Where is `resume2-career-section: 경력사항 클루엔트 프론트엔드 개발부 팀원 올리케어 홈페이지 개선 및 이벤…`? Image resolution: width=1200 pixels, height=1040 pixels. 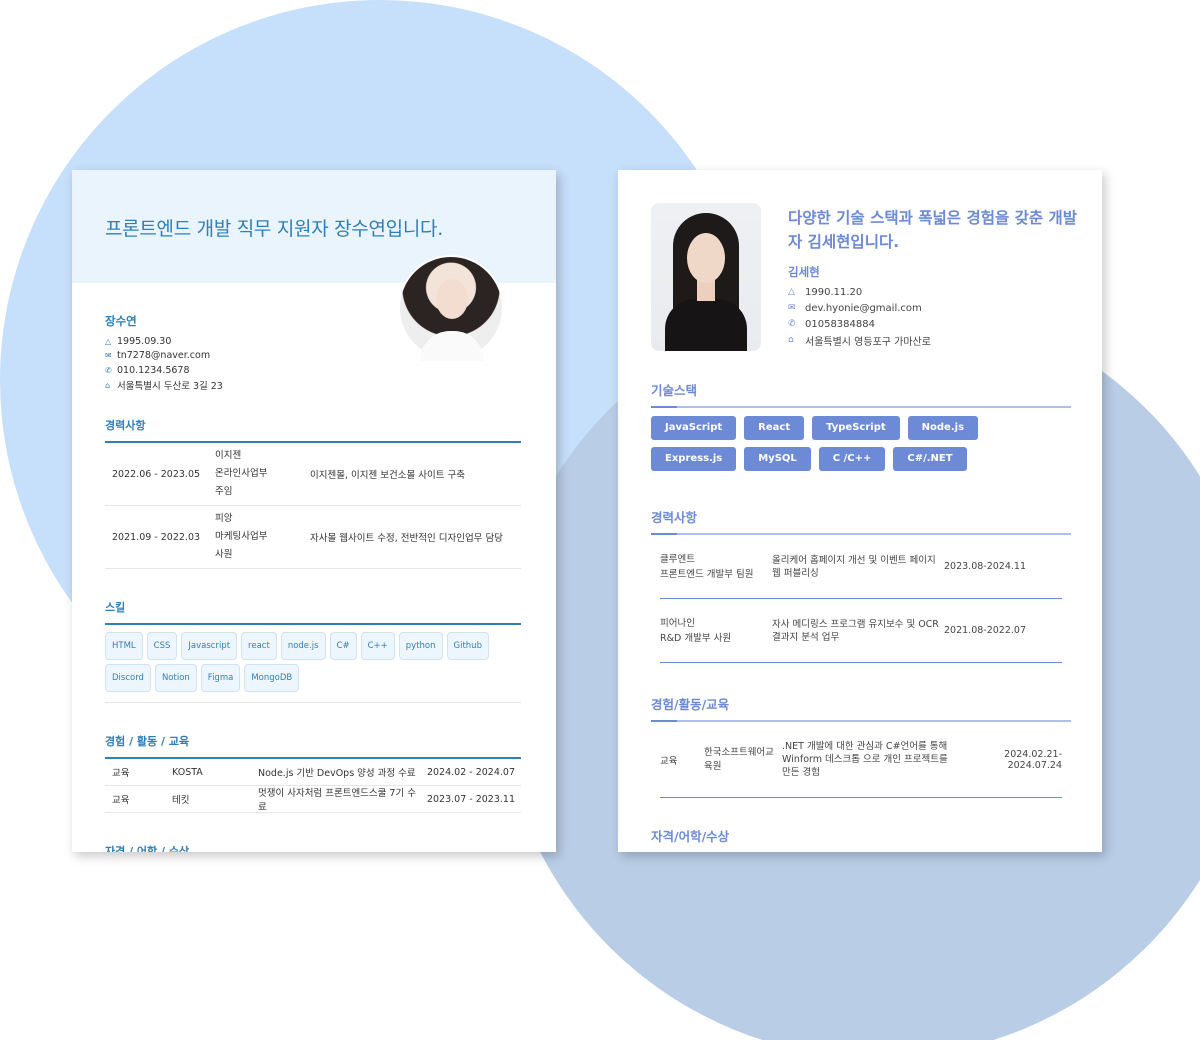 resume2-career-section: 경력사항 클루엔트 프론트엔드 개발부 팀원 올리케어 홈페이지 개선 및 이벤… is located at coordinates (861, 585).